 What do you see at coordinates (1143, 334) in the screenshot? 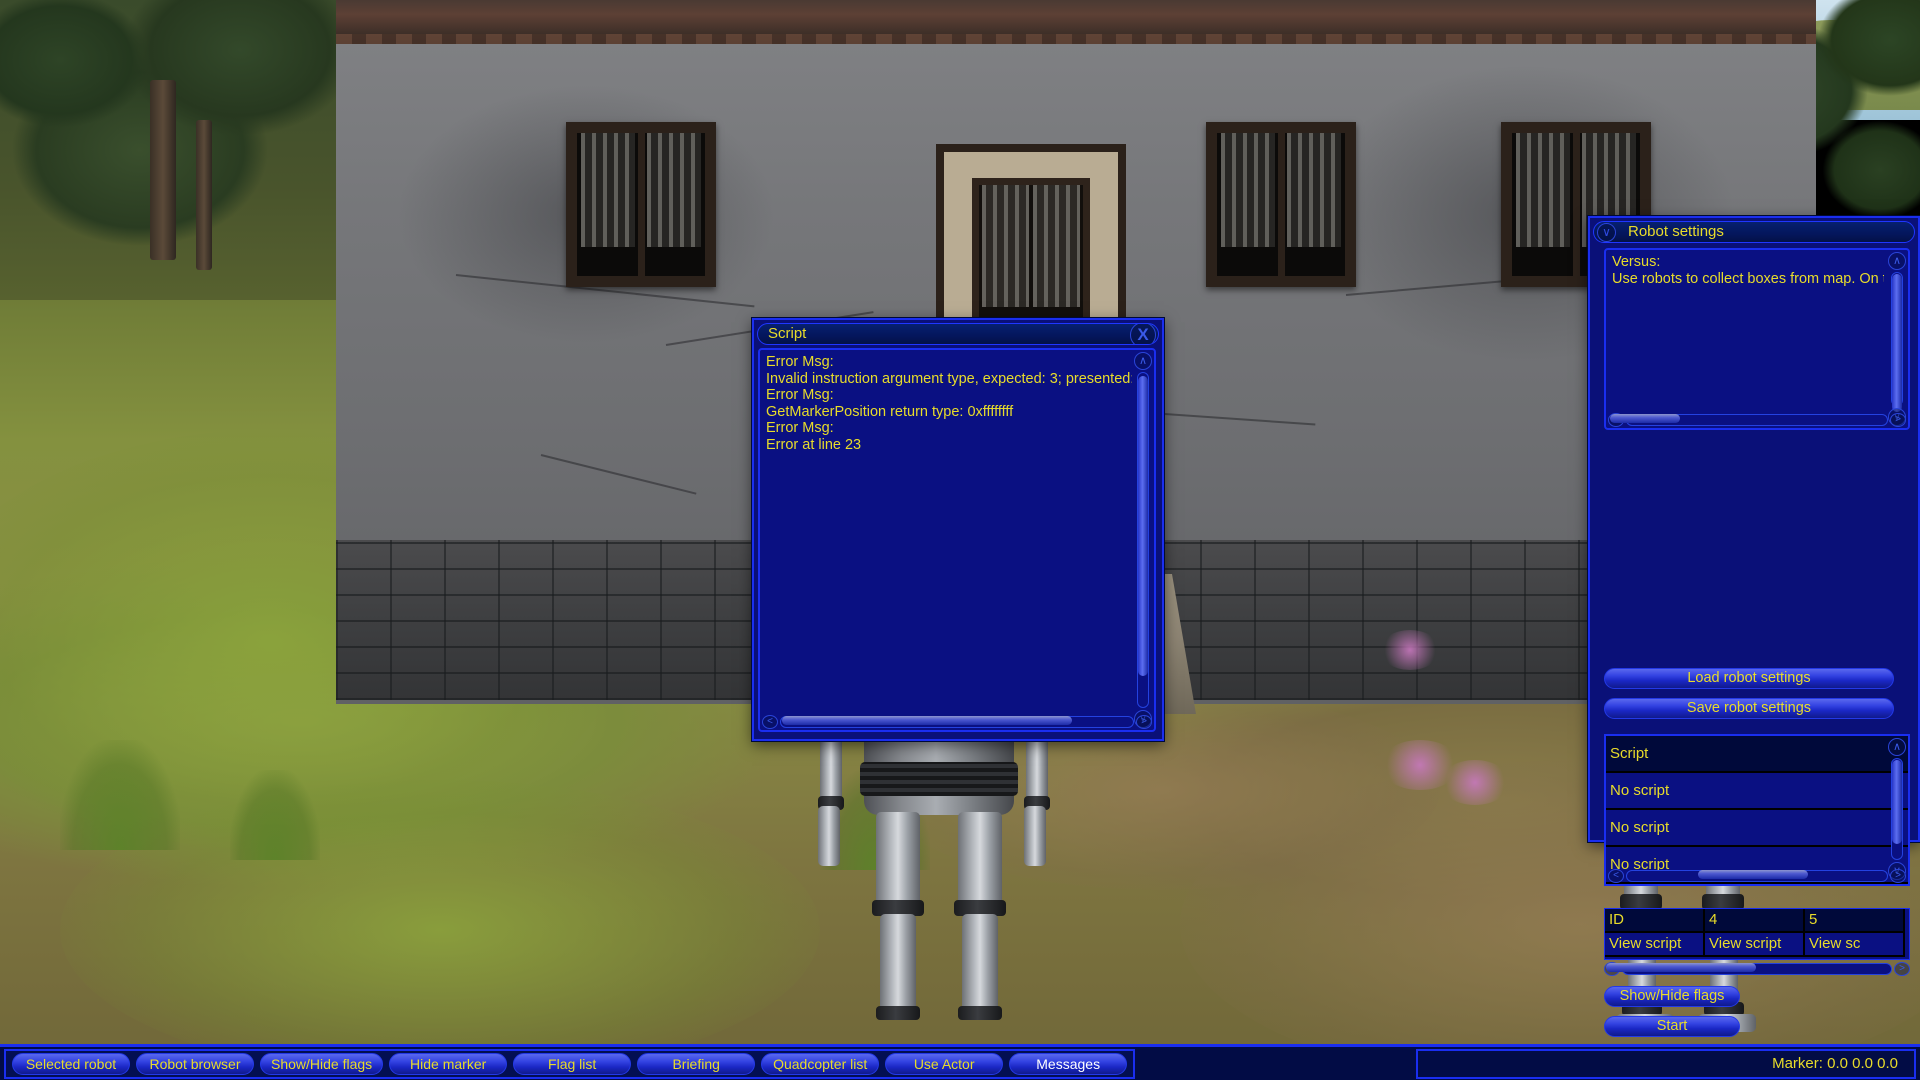
I see `close-icon: X` at bounding box center [1143, 334].